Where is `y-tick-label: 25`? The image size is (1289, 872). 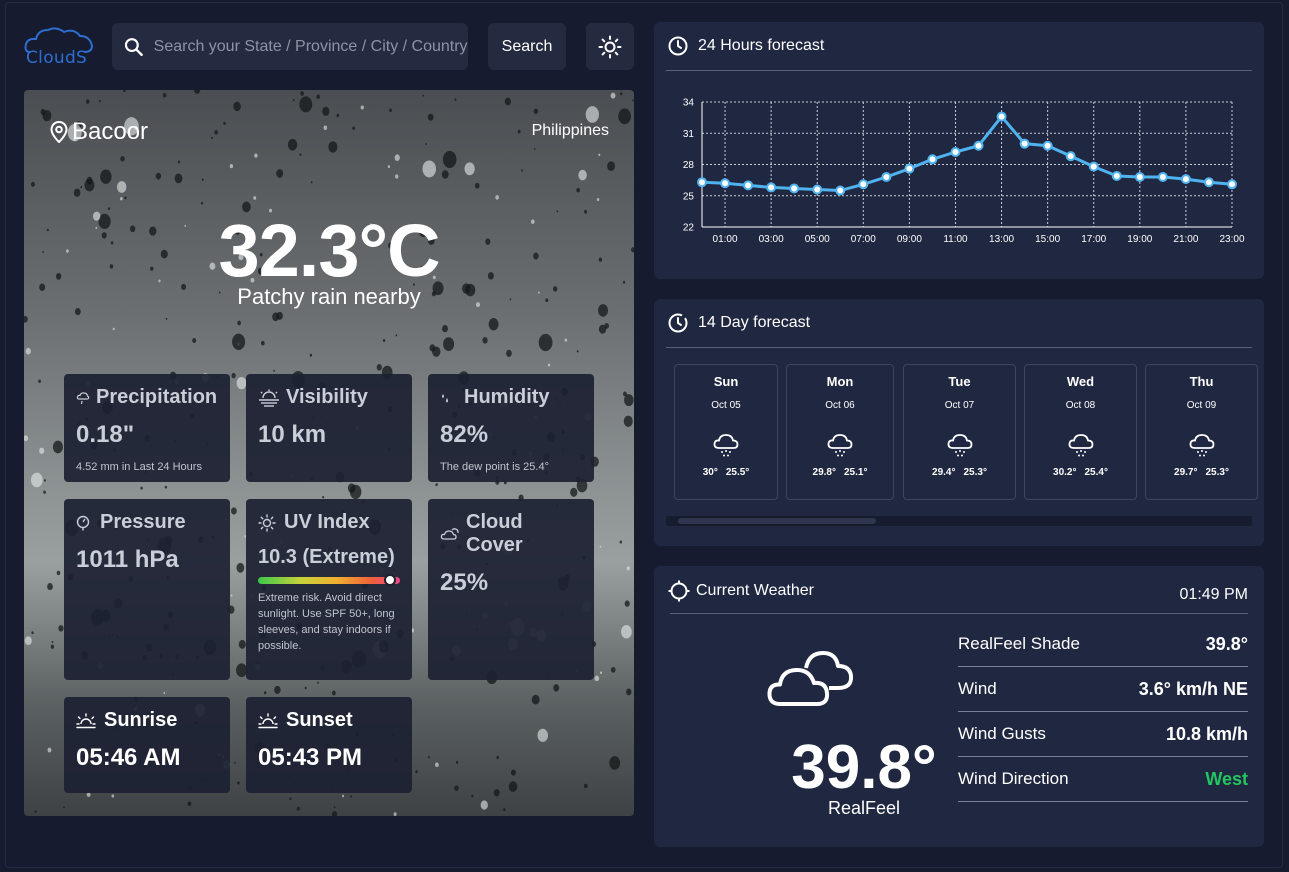 y-tick-label: 25 is located at coordinates (689, 196).